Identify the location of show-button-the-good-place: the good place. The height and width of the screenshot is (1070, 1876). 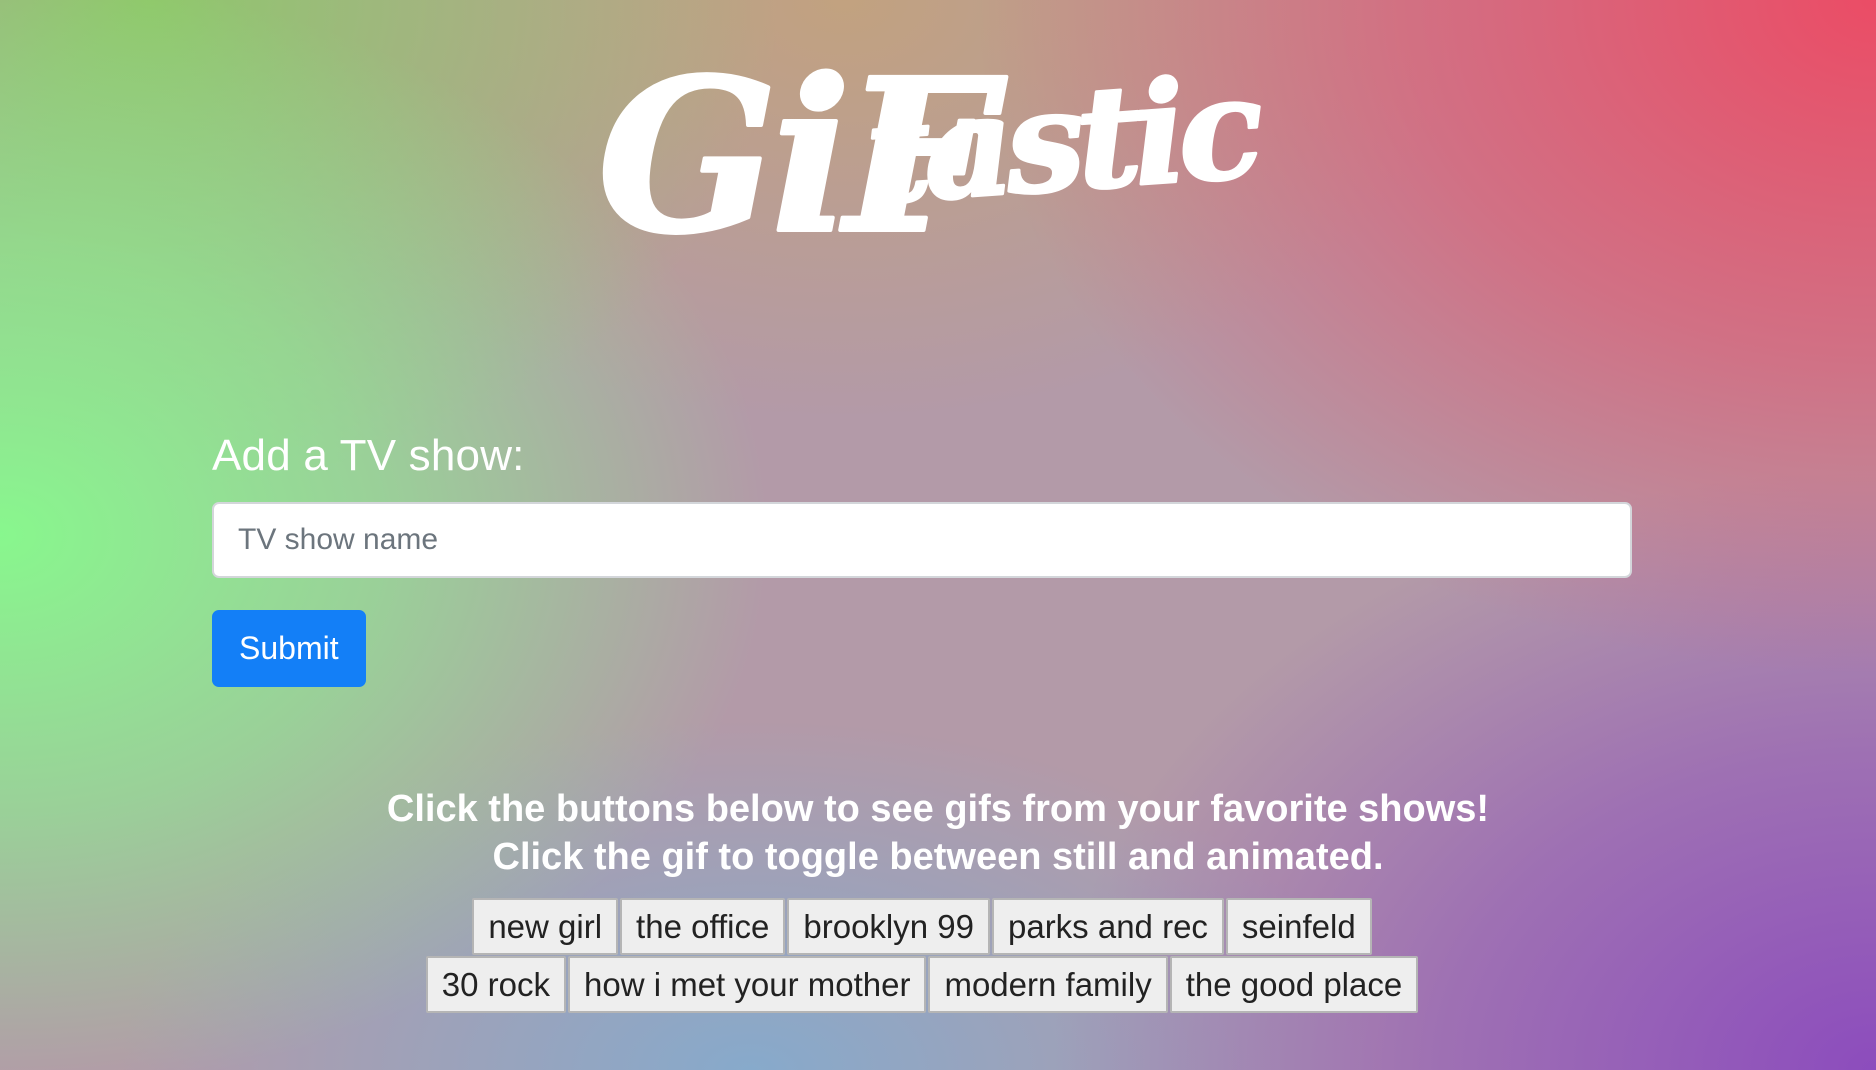
(1294, 984).